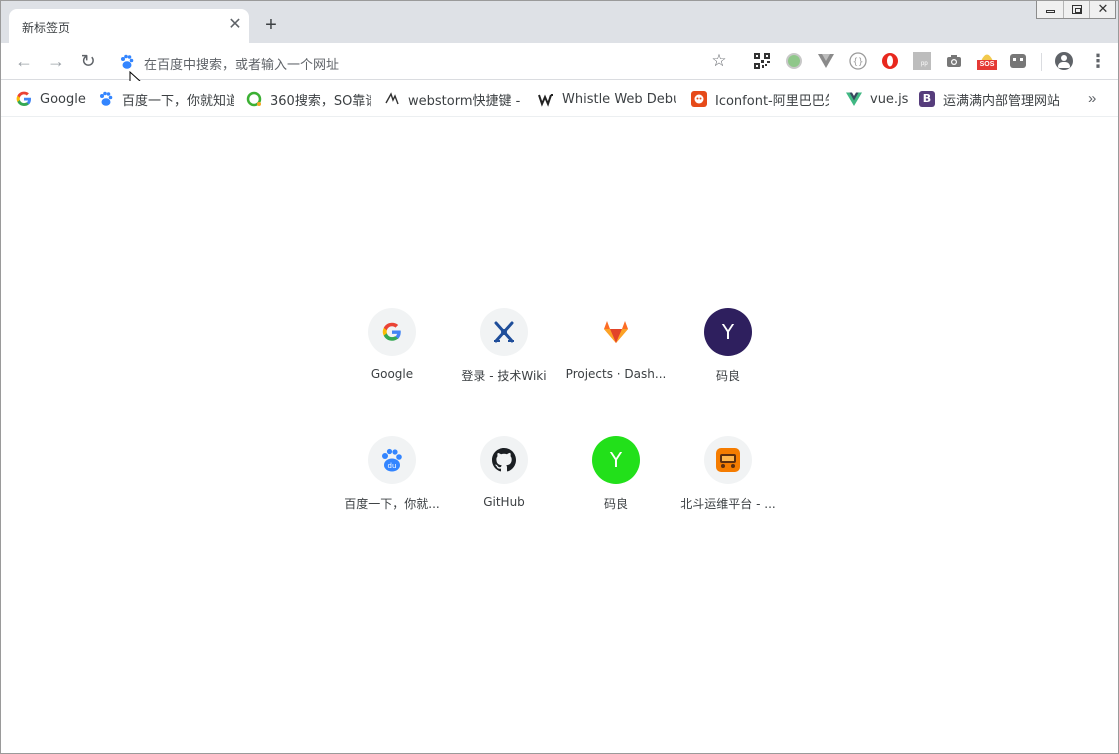 The width and height of the screenshot is (1119, 754). I want to click on window-controls: ✕, so click(1076, 10).